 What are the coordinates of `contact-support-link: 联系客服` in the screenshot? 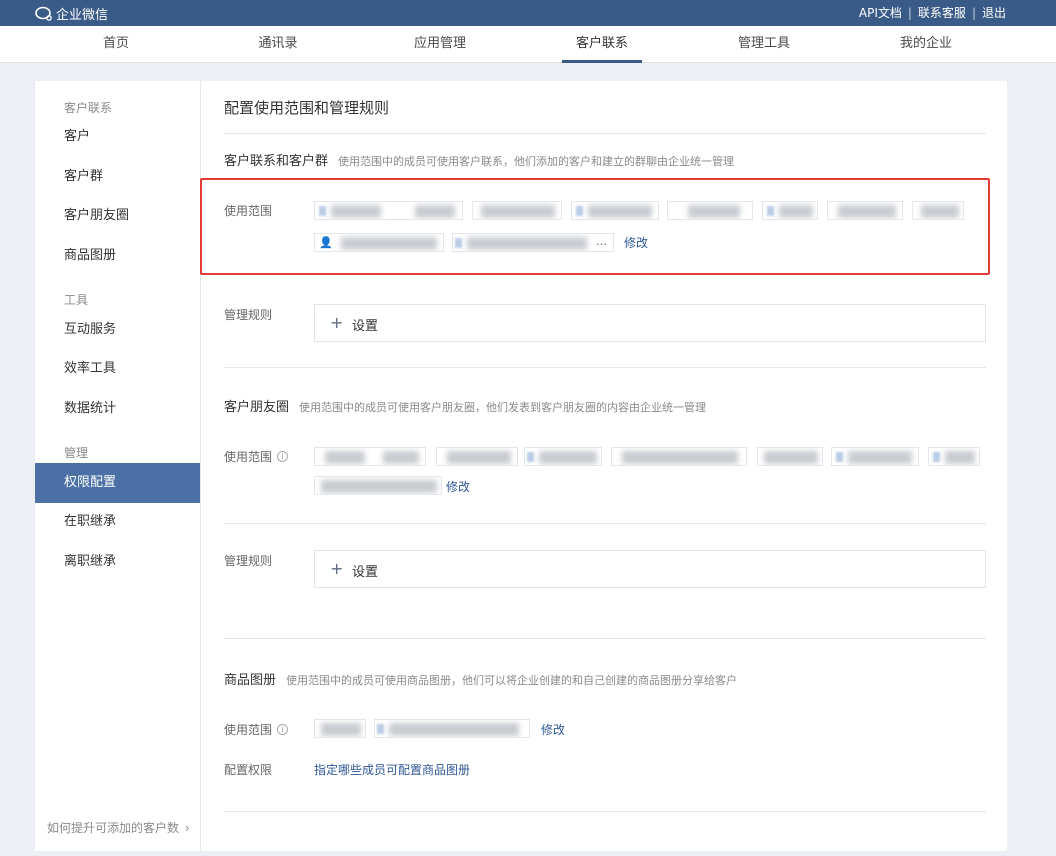 It's located at (942, 12).